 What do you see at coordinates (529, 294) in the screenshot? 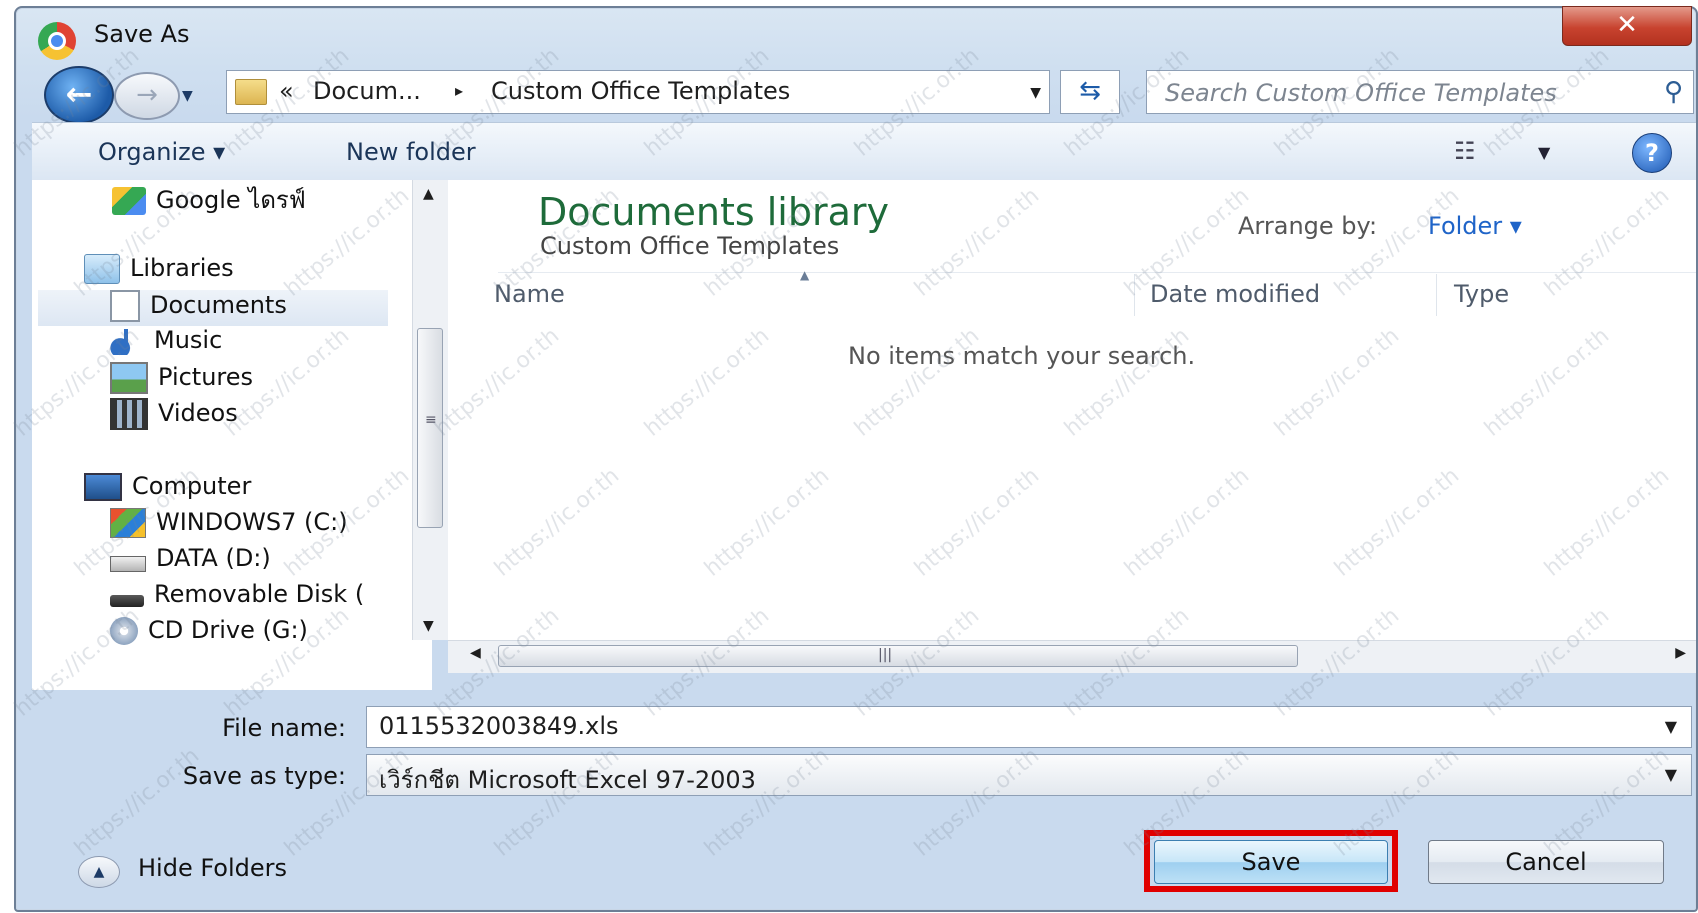
I see `column-header-name: Name` at bounding box center [529, 294].